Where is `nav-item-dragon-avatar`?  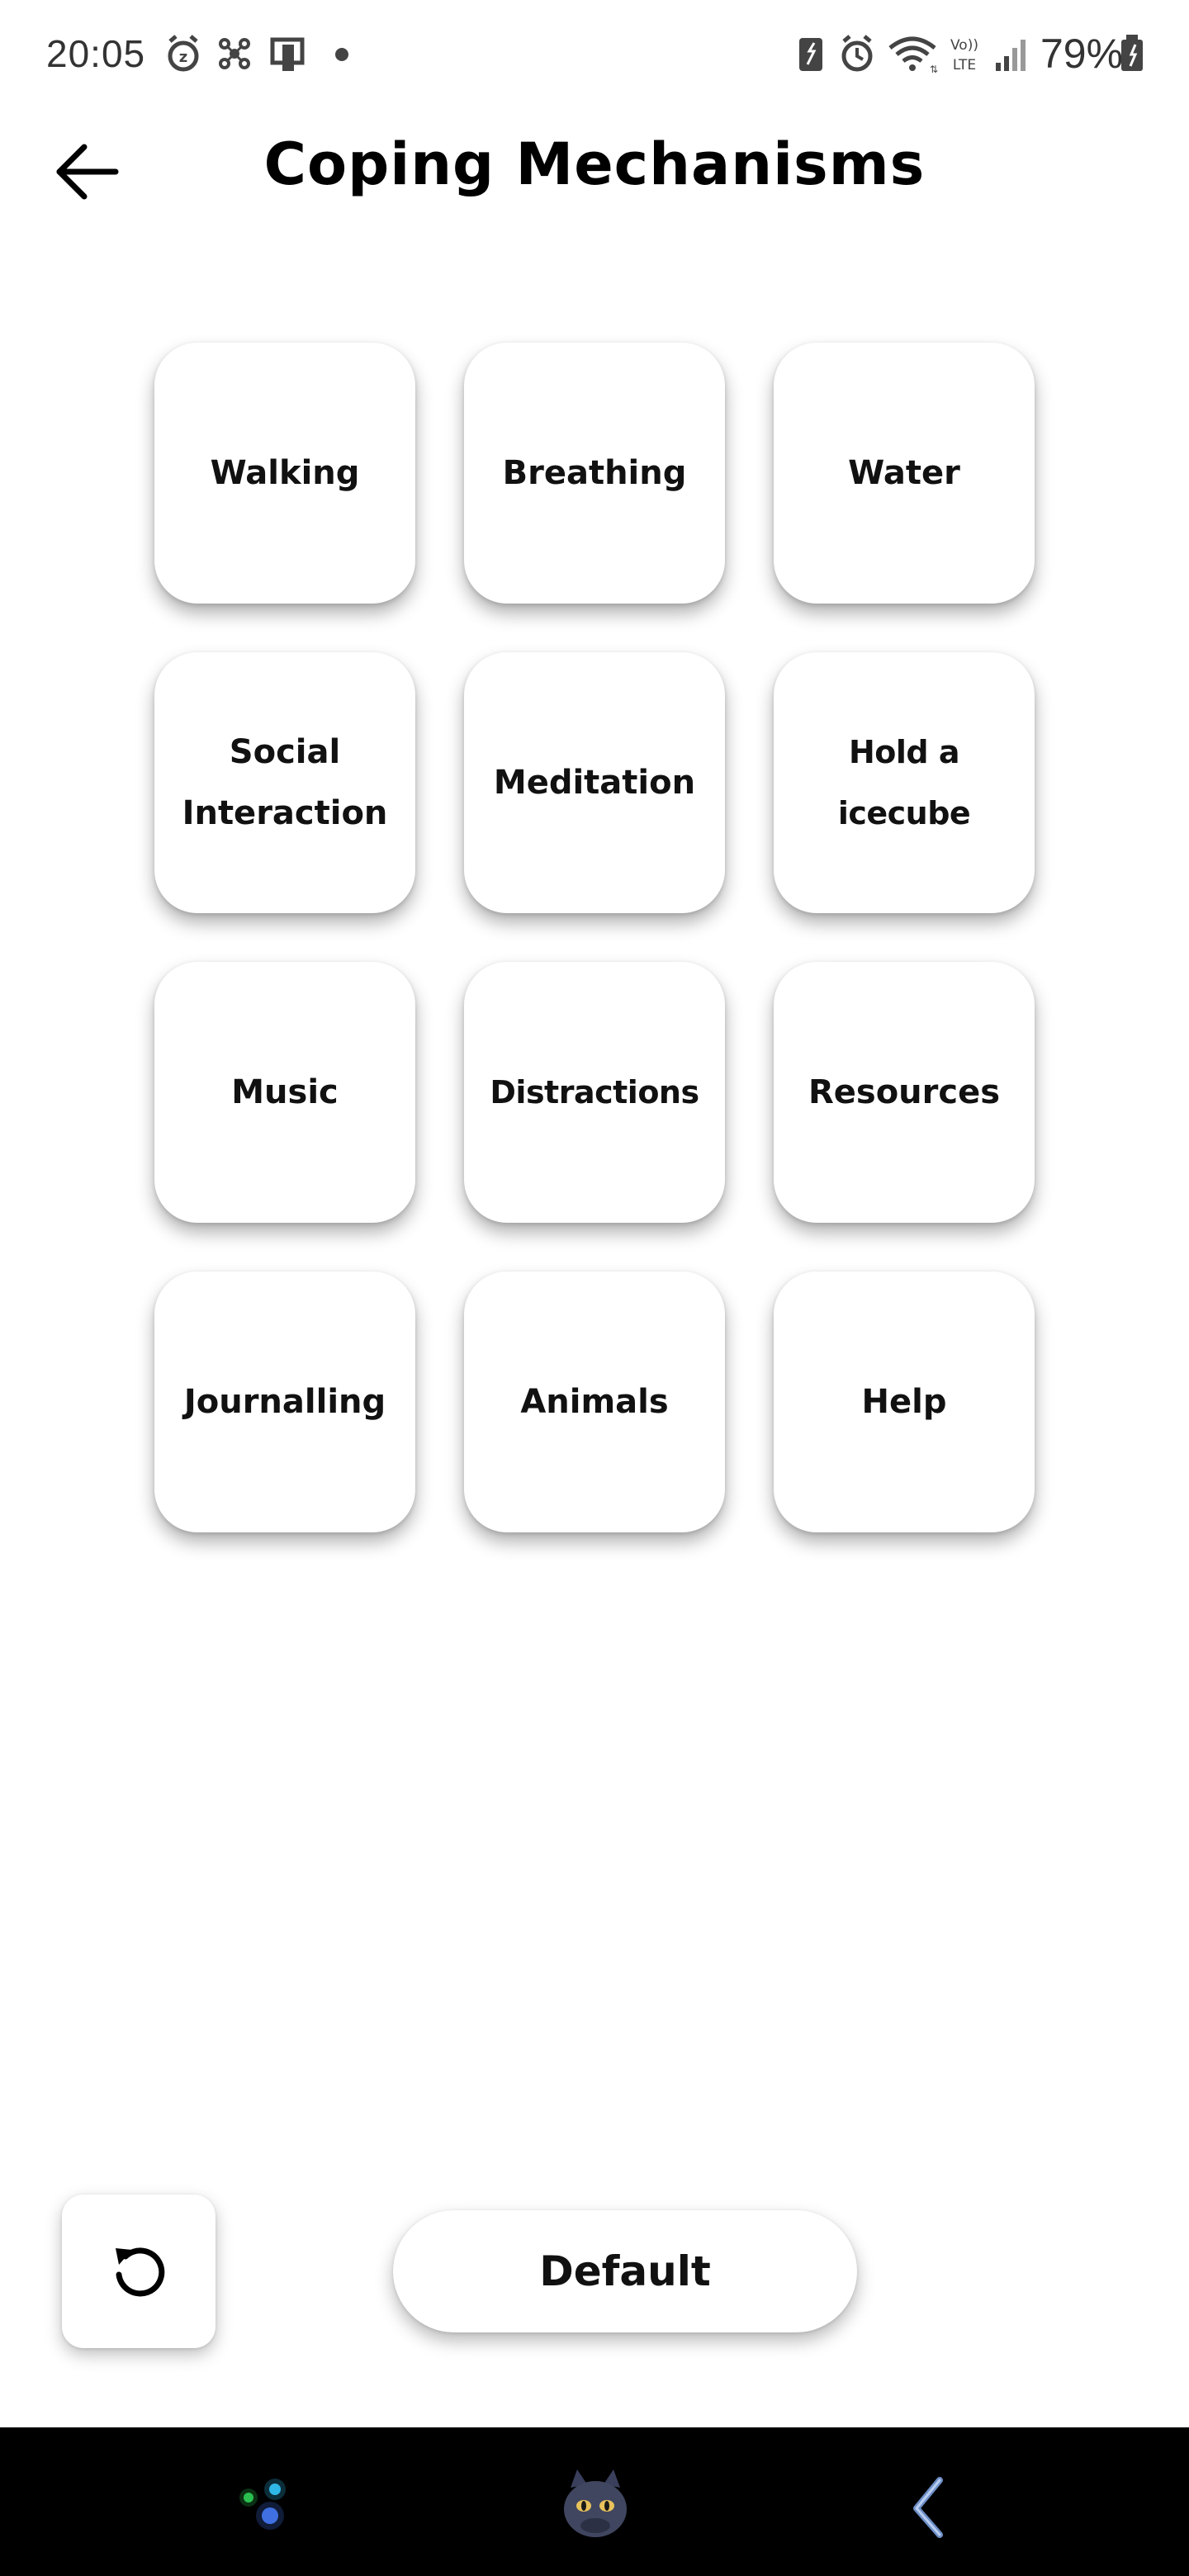
nav-item-dragon-avatar is located at coordinates (595, 2505).